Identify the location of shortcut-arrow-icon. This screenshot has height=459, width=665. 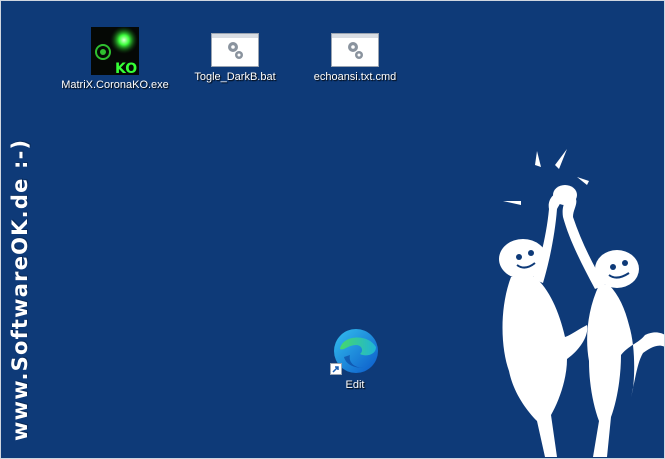
(336, 369).